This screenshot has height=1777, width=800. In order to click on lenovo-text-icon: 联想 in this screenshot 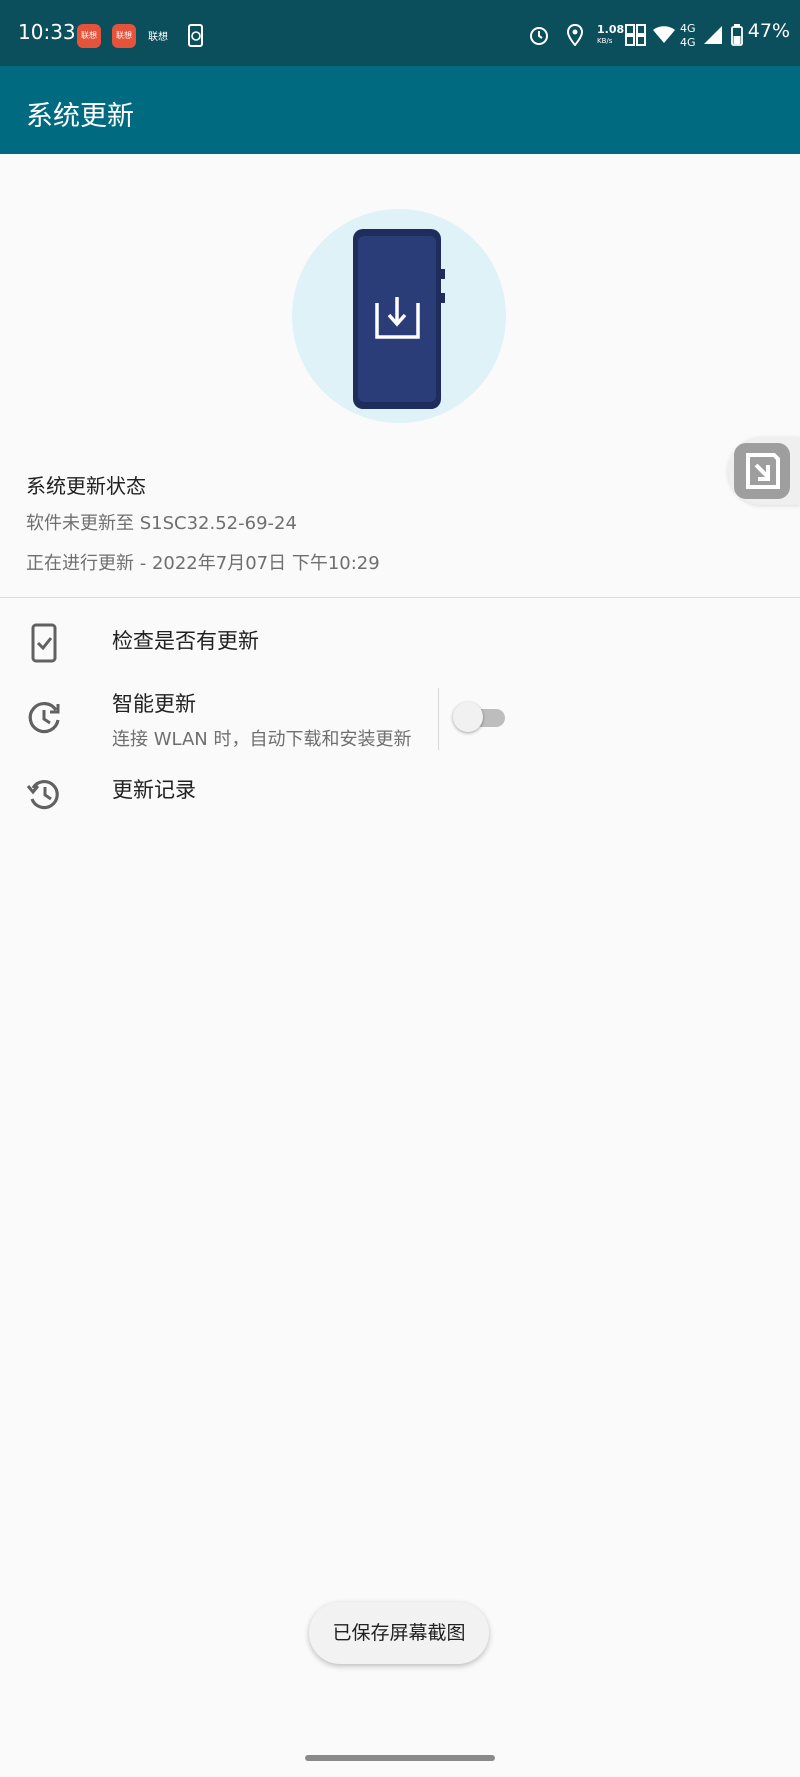, I will do `click(158, 37)`.